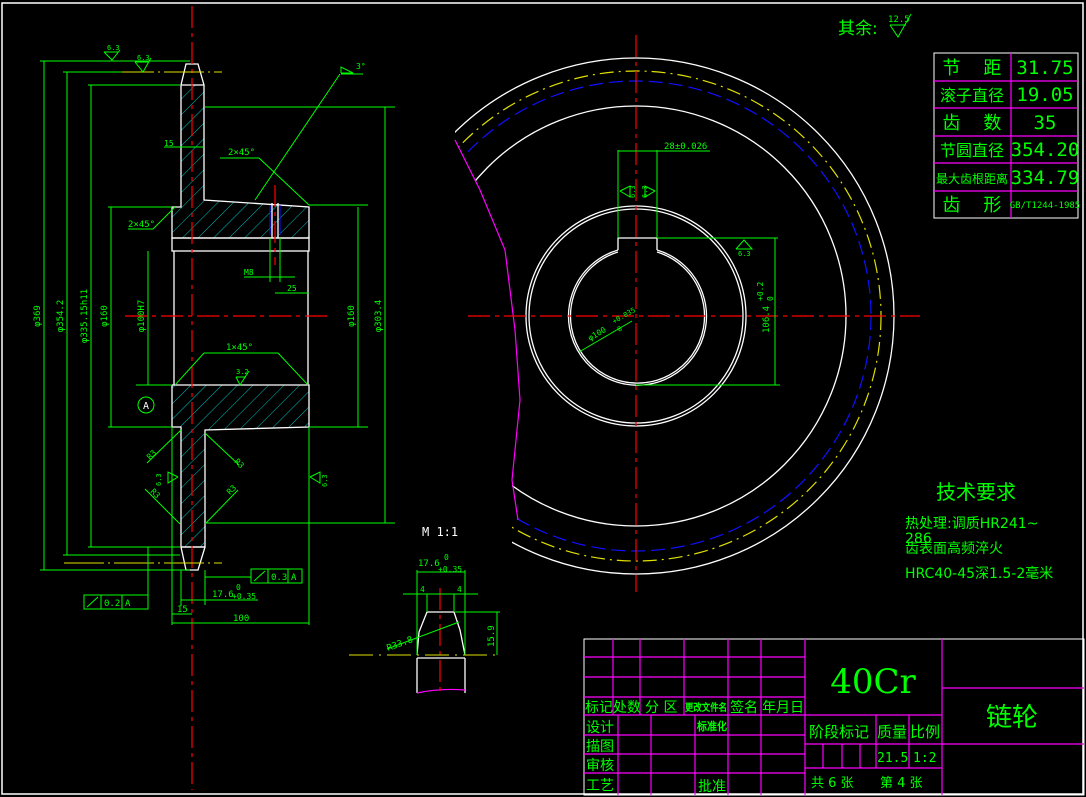  What do you see at coordinates (241, 619) in the screenshot?
I see `svg-text: 100` at bounding box center [241, 619].